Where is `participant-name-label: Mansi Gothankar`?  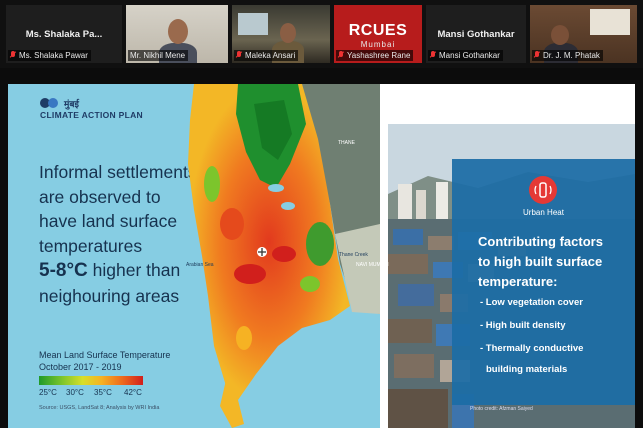
participant-name-label: Mansi Gothankar is located at coordinates (465, 55).